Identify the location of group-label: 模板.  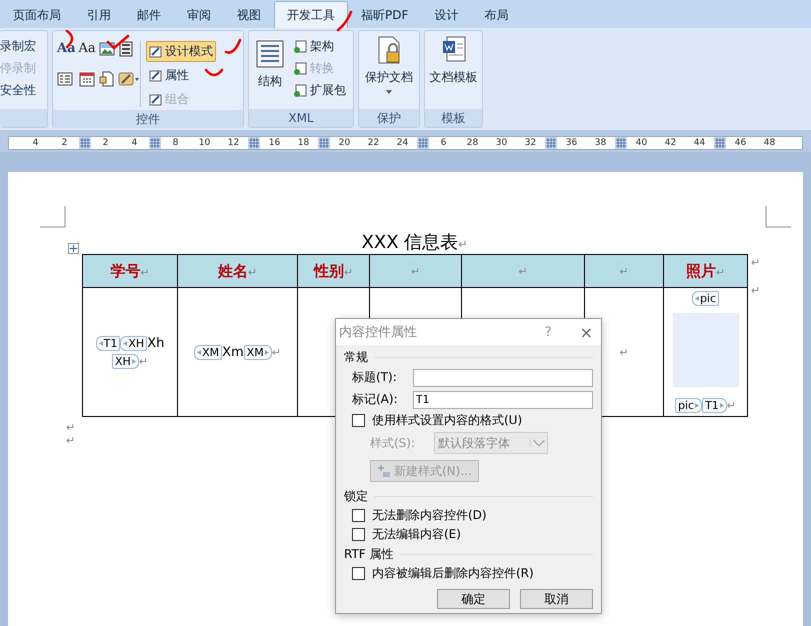
(453, 118).